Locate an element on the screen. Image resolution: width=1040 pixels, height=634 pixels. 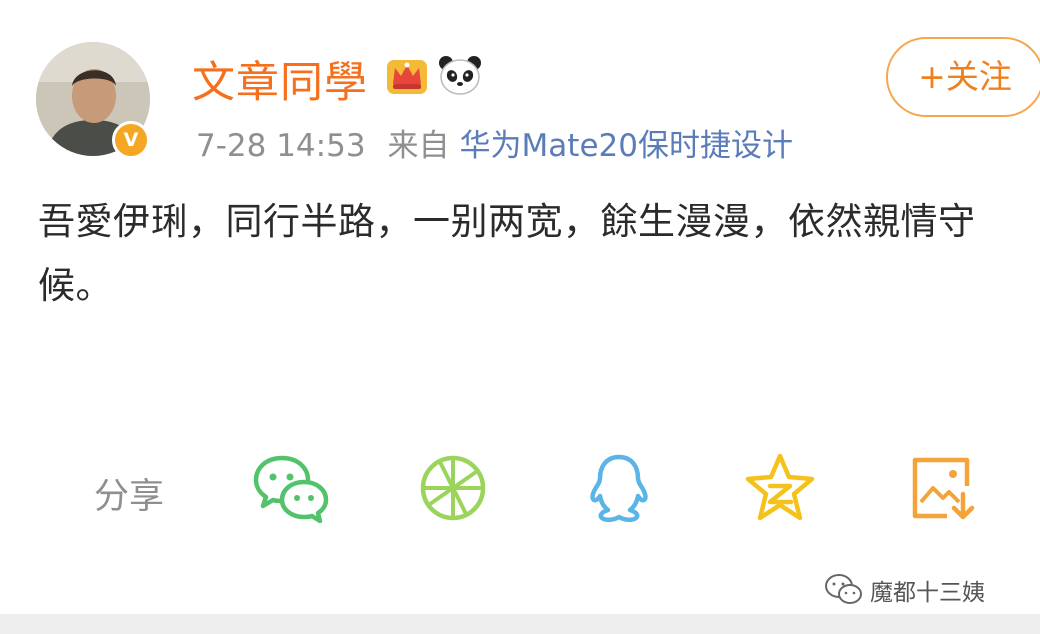
verified-badge-icon: V is located at coordinates (131, 140).